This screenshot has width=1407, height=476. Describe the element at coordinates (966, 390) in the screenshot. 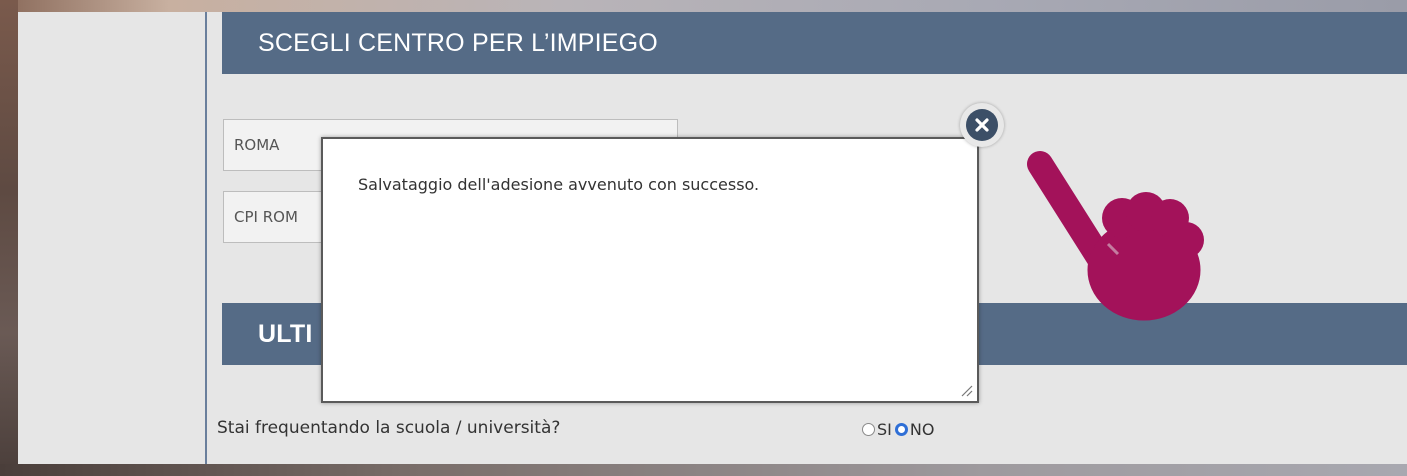

I see `resize-grip-icon` at that location.